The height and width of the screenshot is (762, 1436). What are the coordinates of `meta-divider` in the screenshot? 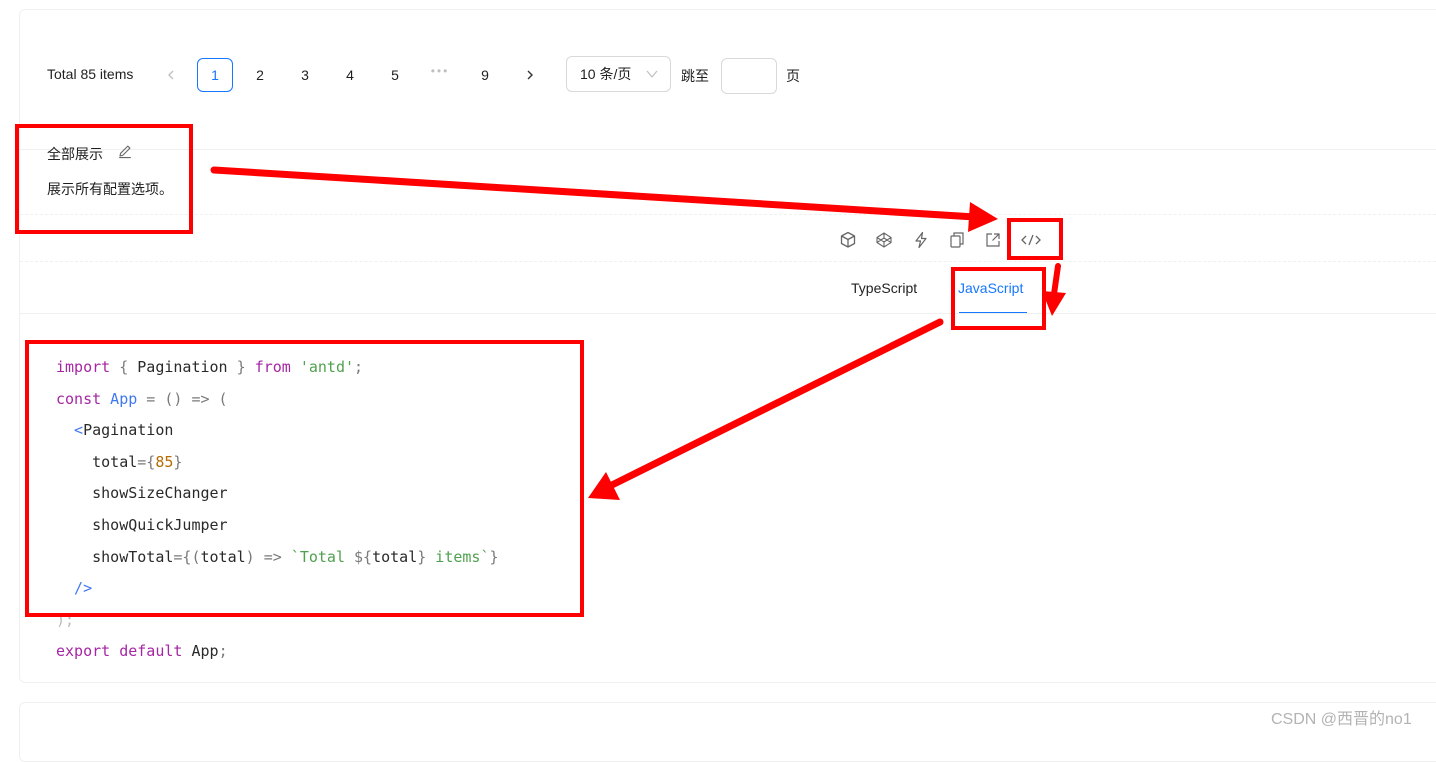 It's located at (728, 149).